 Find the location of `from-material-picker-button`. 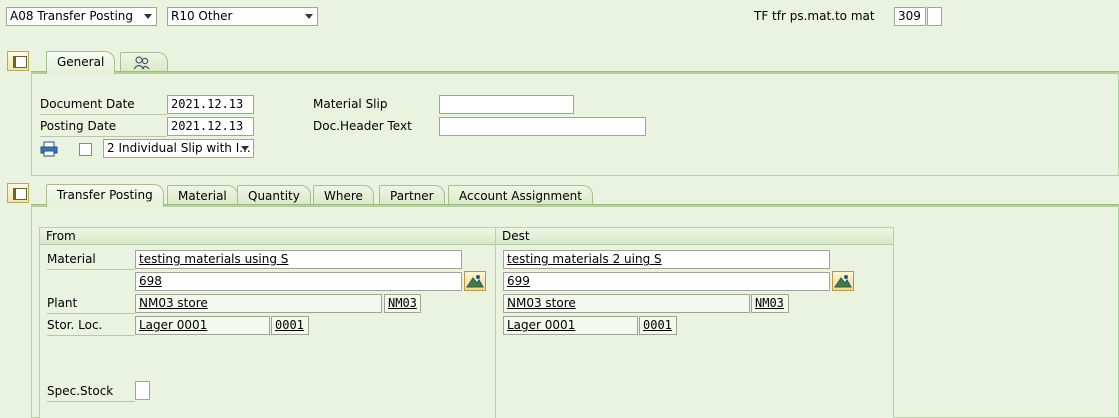

from-material-picker-button is located at coordinates (475, 281).